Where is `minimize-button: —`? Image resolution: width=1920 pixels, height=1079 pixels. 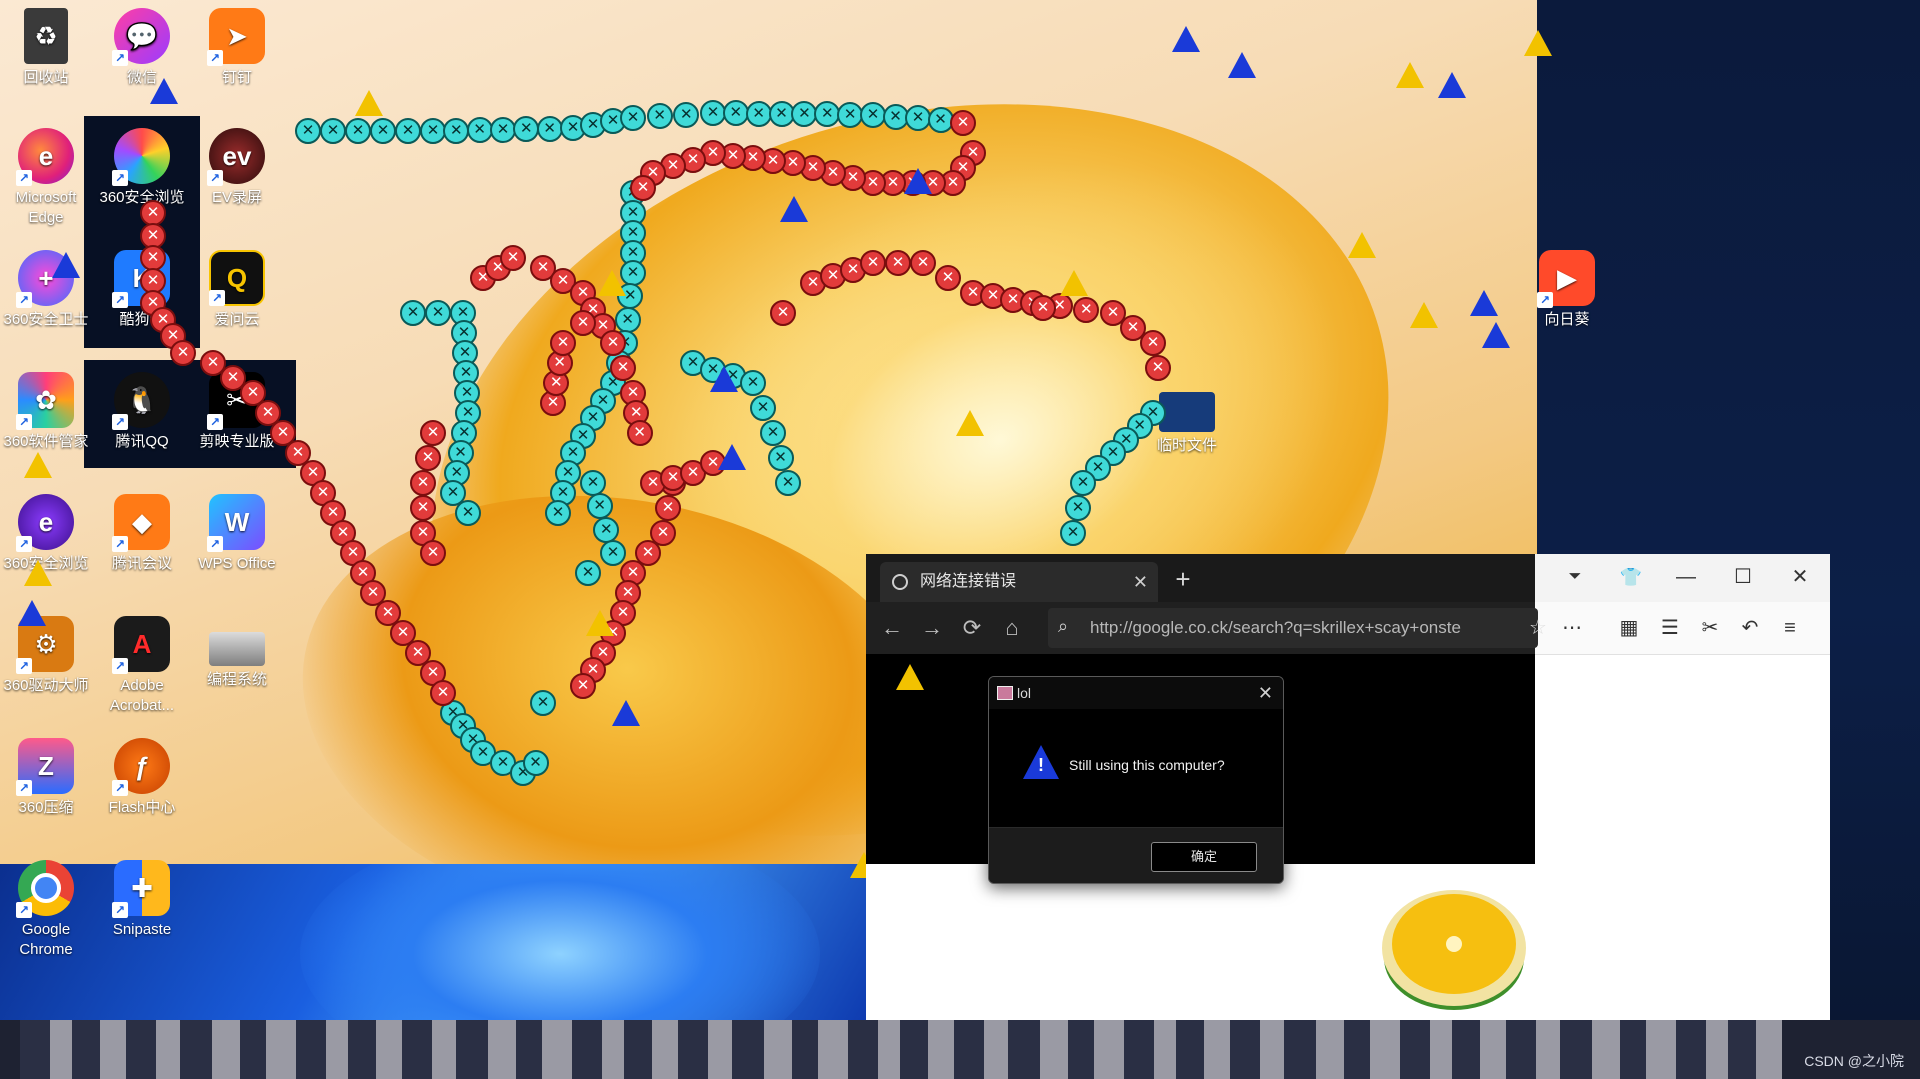 minimize-button: — is located at coordinates (1686, 577).